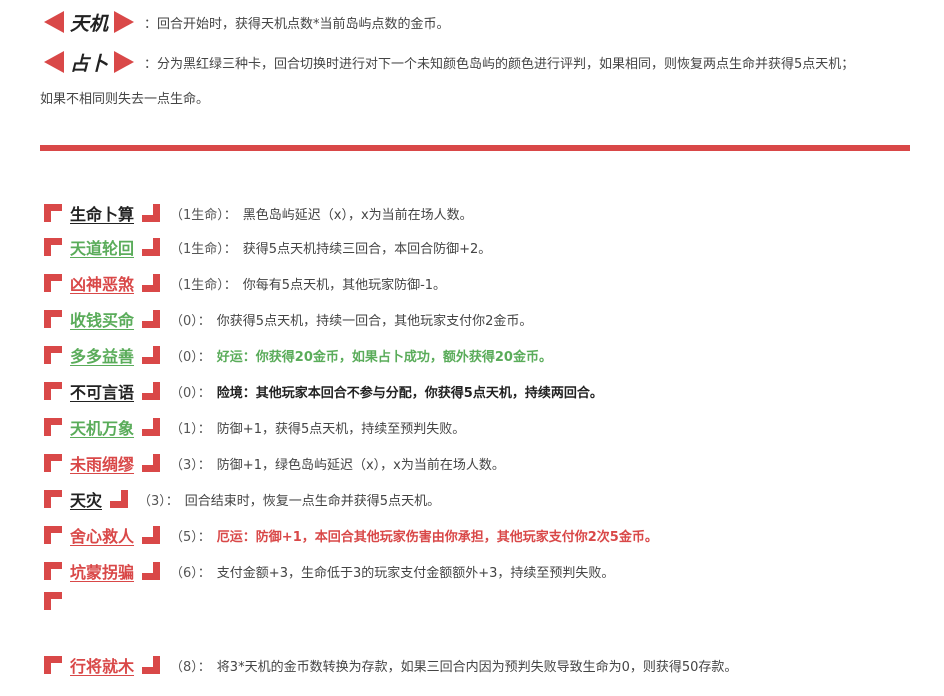 This screenshot has width=944, height=696. Describe the element at coordinates (89, 23) in the screenshot. I see `rule-tag: 天机` at that location.